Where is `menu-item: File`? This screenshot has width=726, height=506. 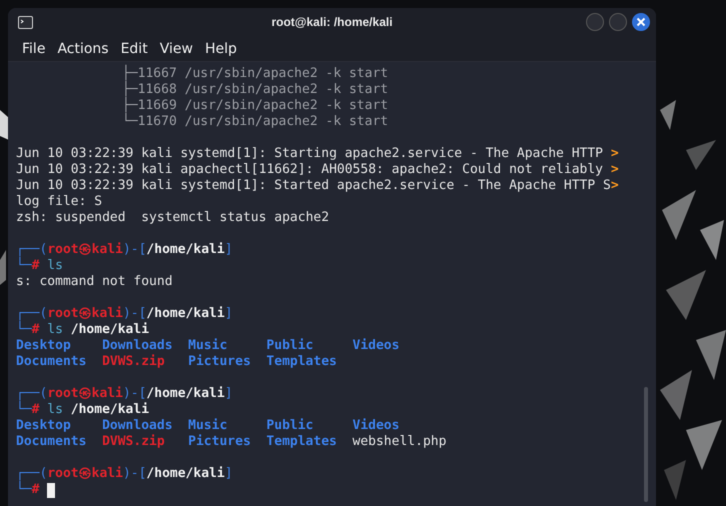
menu-item: File is located at coordinates (34, 48).